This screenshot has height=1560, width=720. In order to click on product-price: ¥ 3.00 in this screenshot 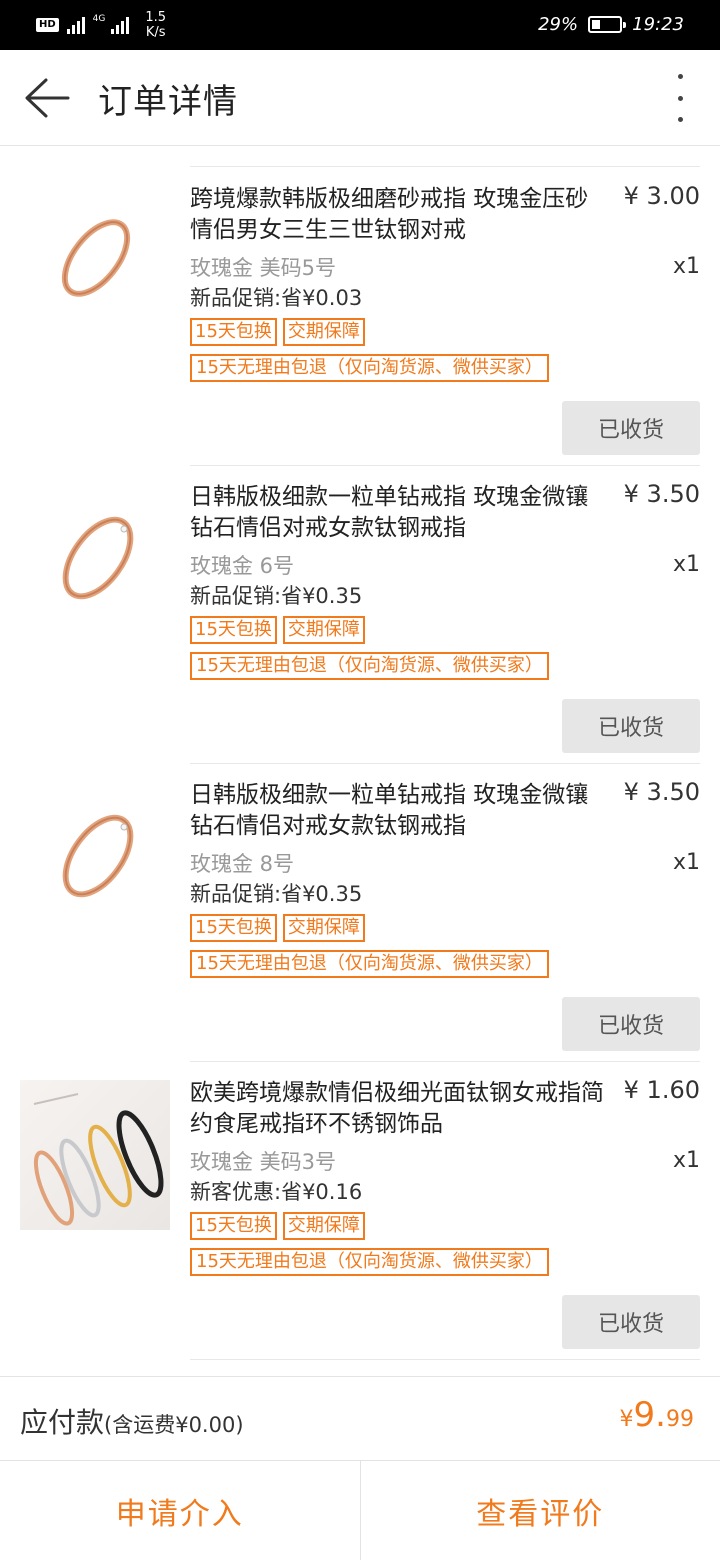, I will do `click(661, 196)`.